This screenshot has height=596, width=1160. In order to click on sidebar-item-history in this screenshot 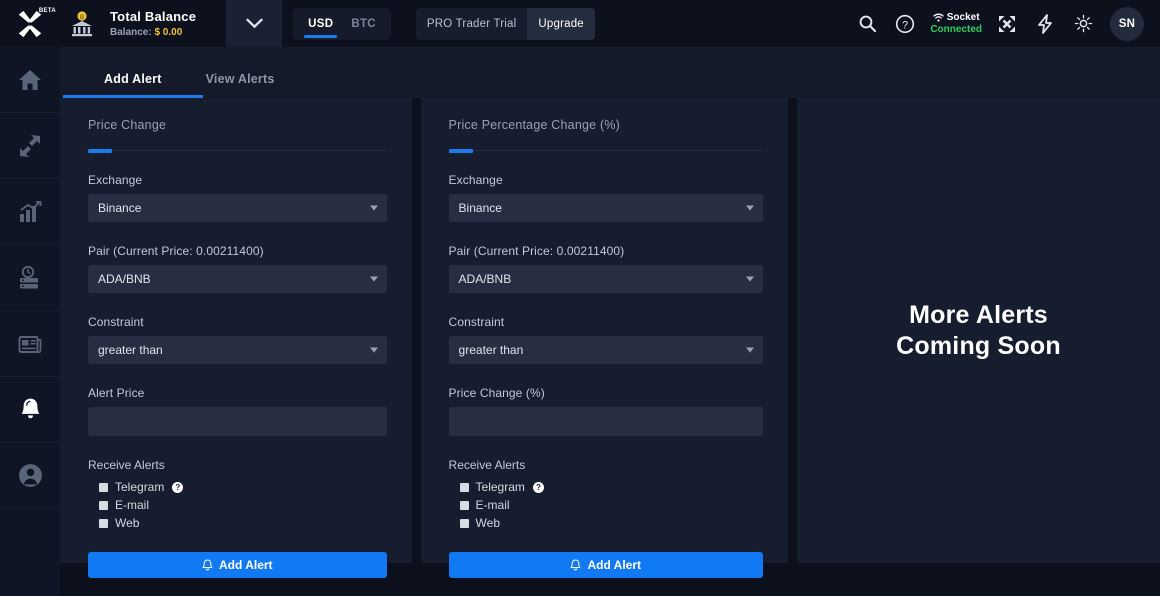, I will do `click(30, 278)`.